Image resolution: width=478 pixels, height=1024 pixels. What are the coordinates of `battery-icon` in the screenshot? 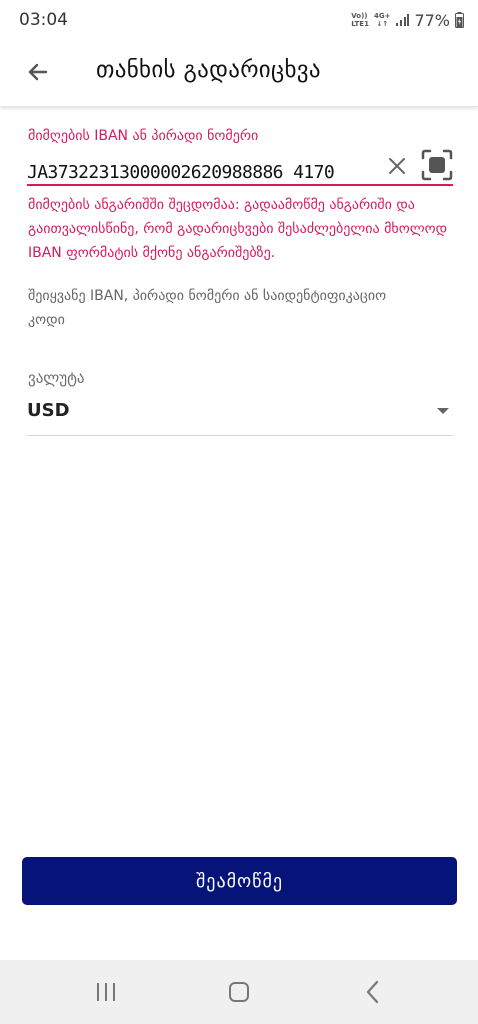 It's located at (459, 20).